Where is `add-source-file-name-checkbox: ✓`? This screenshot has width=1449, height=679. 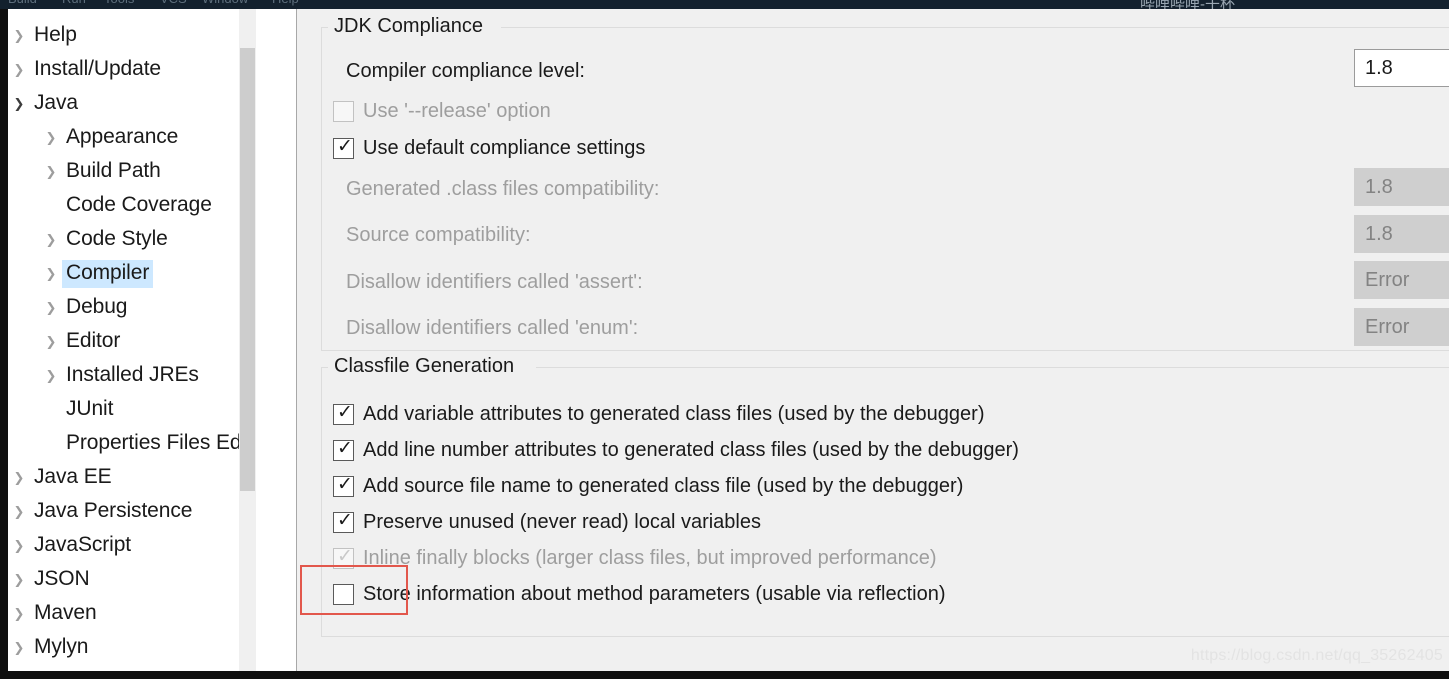
add-source-file-name-checkbox: ✓ is located at coordinates (343, 484).